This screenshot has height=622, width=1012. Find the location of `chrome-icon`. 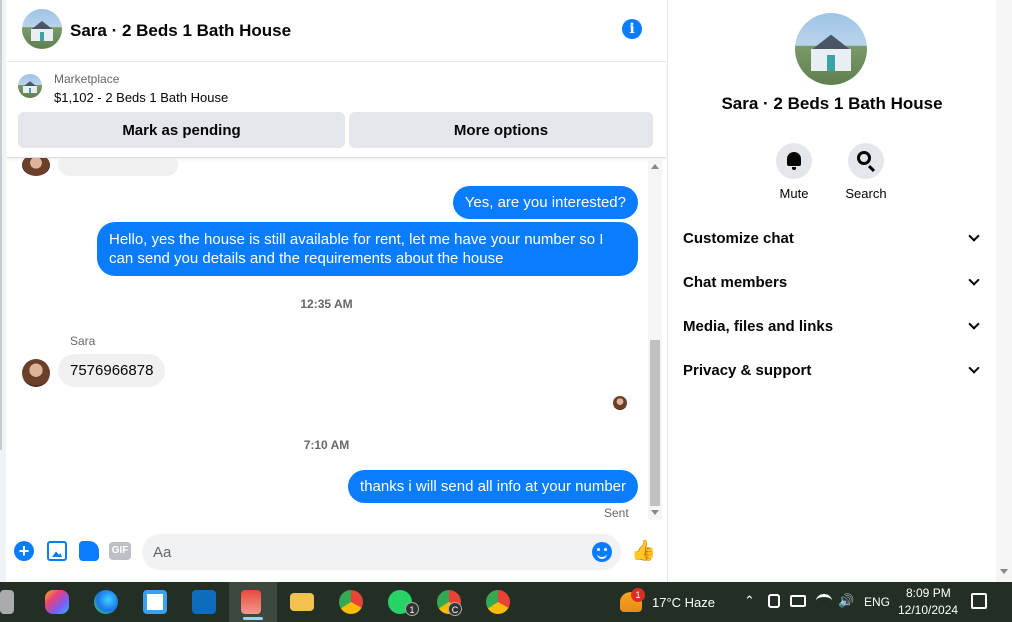

chrome-icon is located at coordinates (351, 602).